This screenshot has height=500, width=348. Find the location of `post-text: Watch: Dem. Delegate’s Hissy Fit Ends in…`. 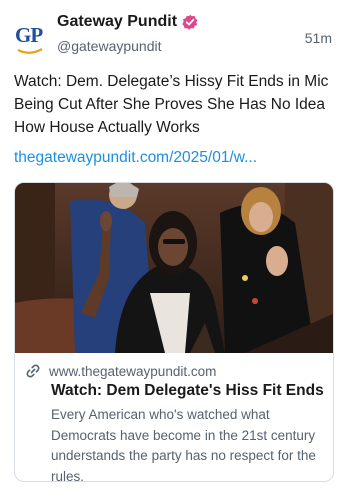

post-text: Watch: Dem. Delegate’s Hissy Fit Ends in… is located at coordinates (171, 104).